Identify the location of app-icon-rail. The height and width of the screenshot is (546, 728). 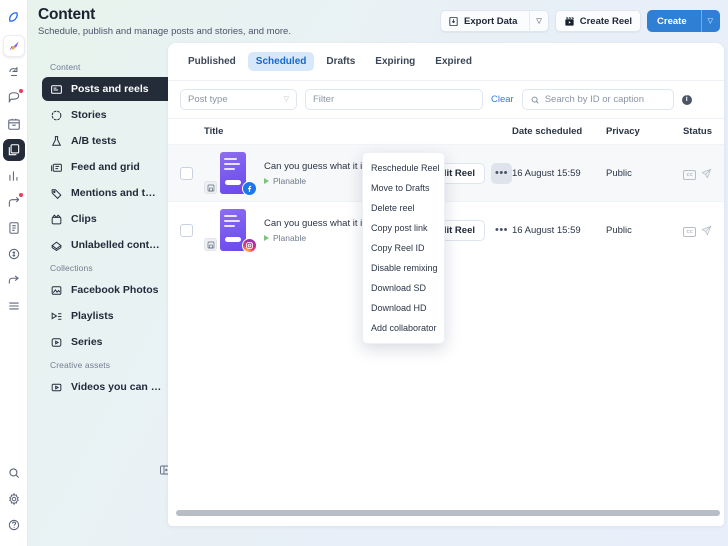
(14, 273).